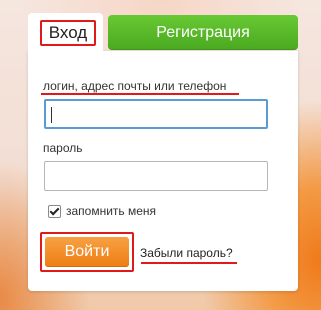 The image size is (321, 310). Describe the element at coordinates (140, 94) in the screenshot. I see `login-label-underline` at that location.